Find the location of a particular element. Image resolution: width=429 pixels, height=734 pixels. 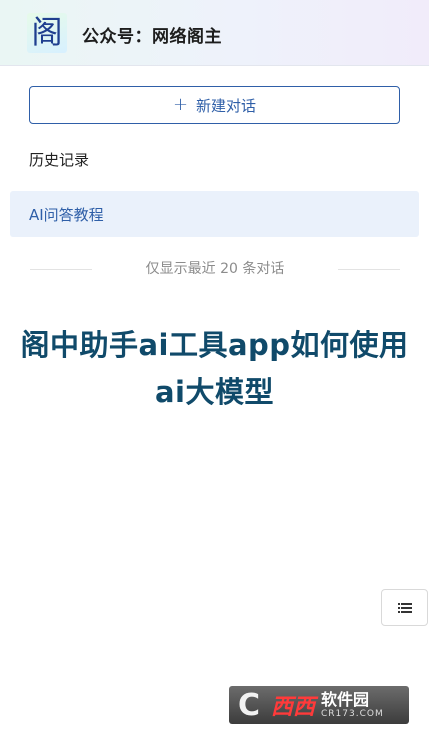

list-menu-icon is located at coordinates (404, 607).